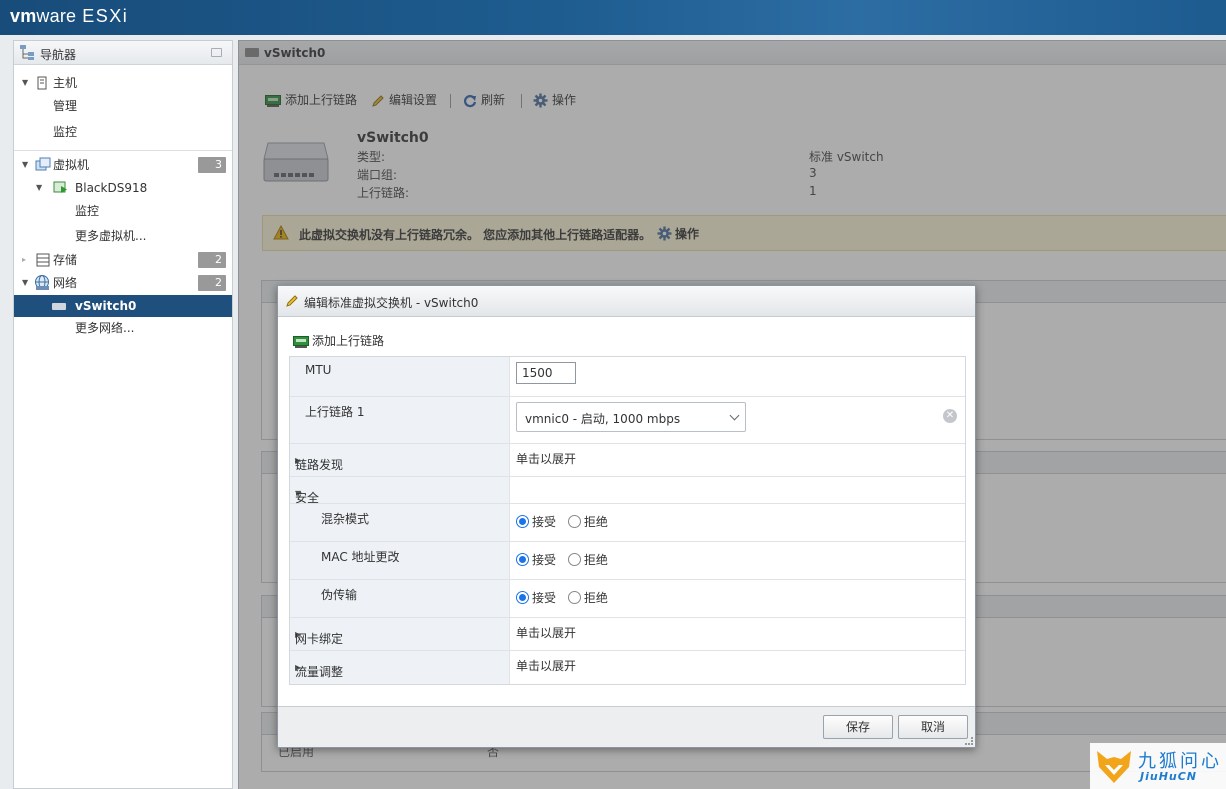 The width and height of the screenshot is (1226, 789). I want to click on save-button: 保存, so click(858, 727).